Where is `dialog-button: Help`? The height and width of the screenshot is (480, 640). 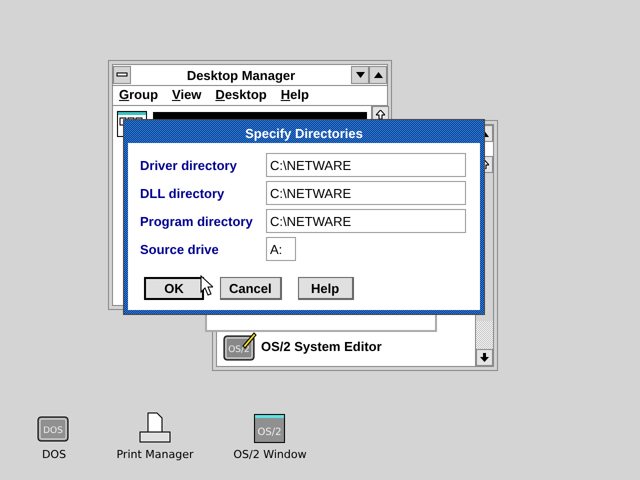 dialog-button: Help is located at coordinates (326, 288).